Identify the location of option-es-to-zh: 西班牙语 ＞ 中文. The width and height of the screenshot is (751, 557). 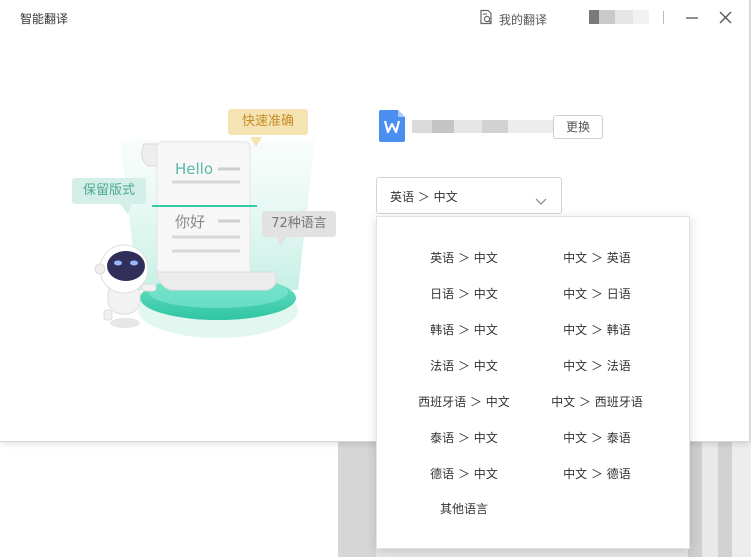
(464, 402).